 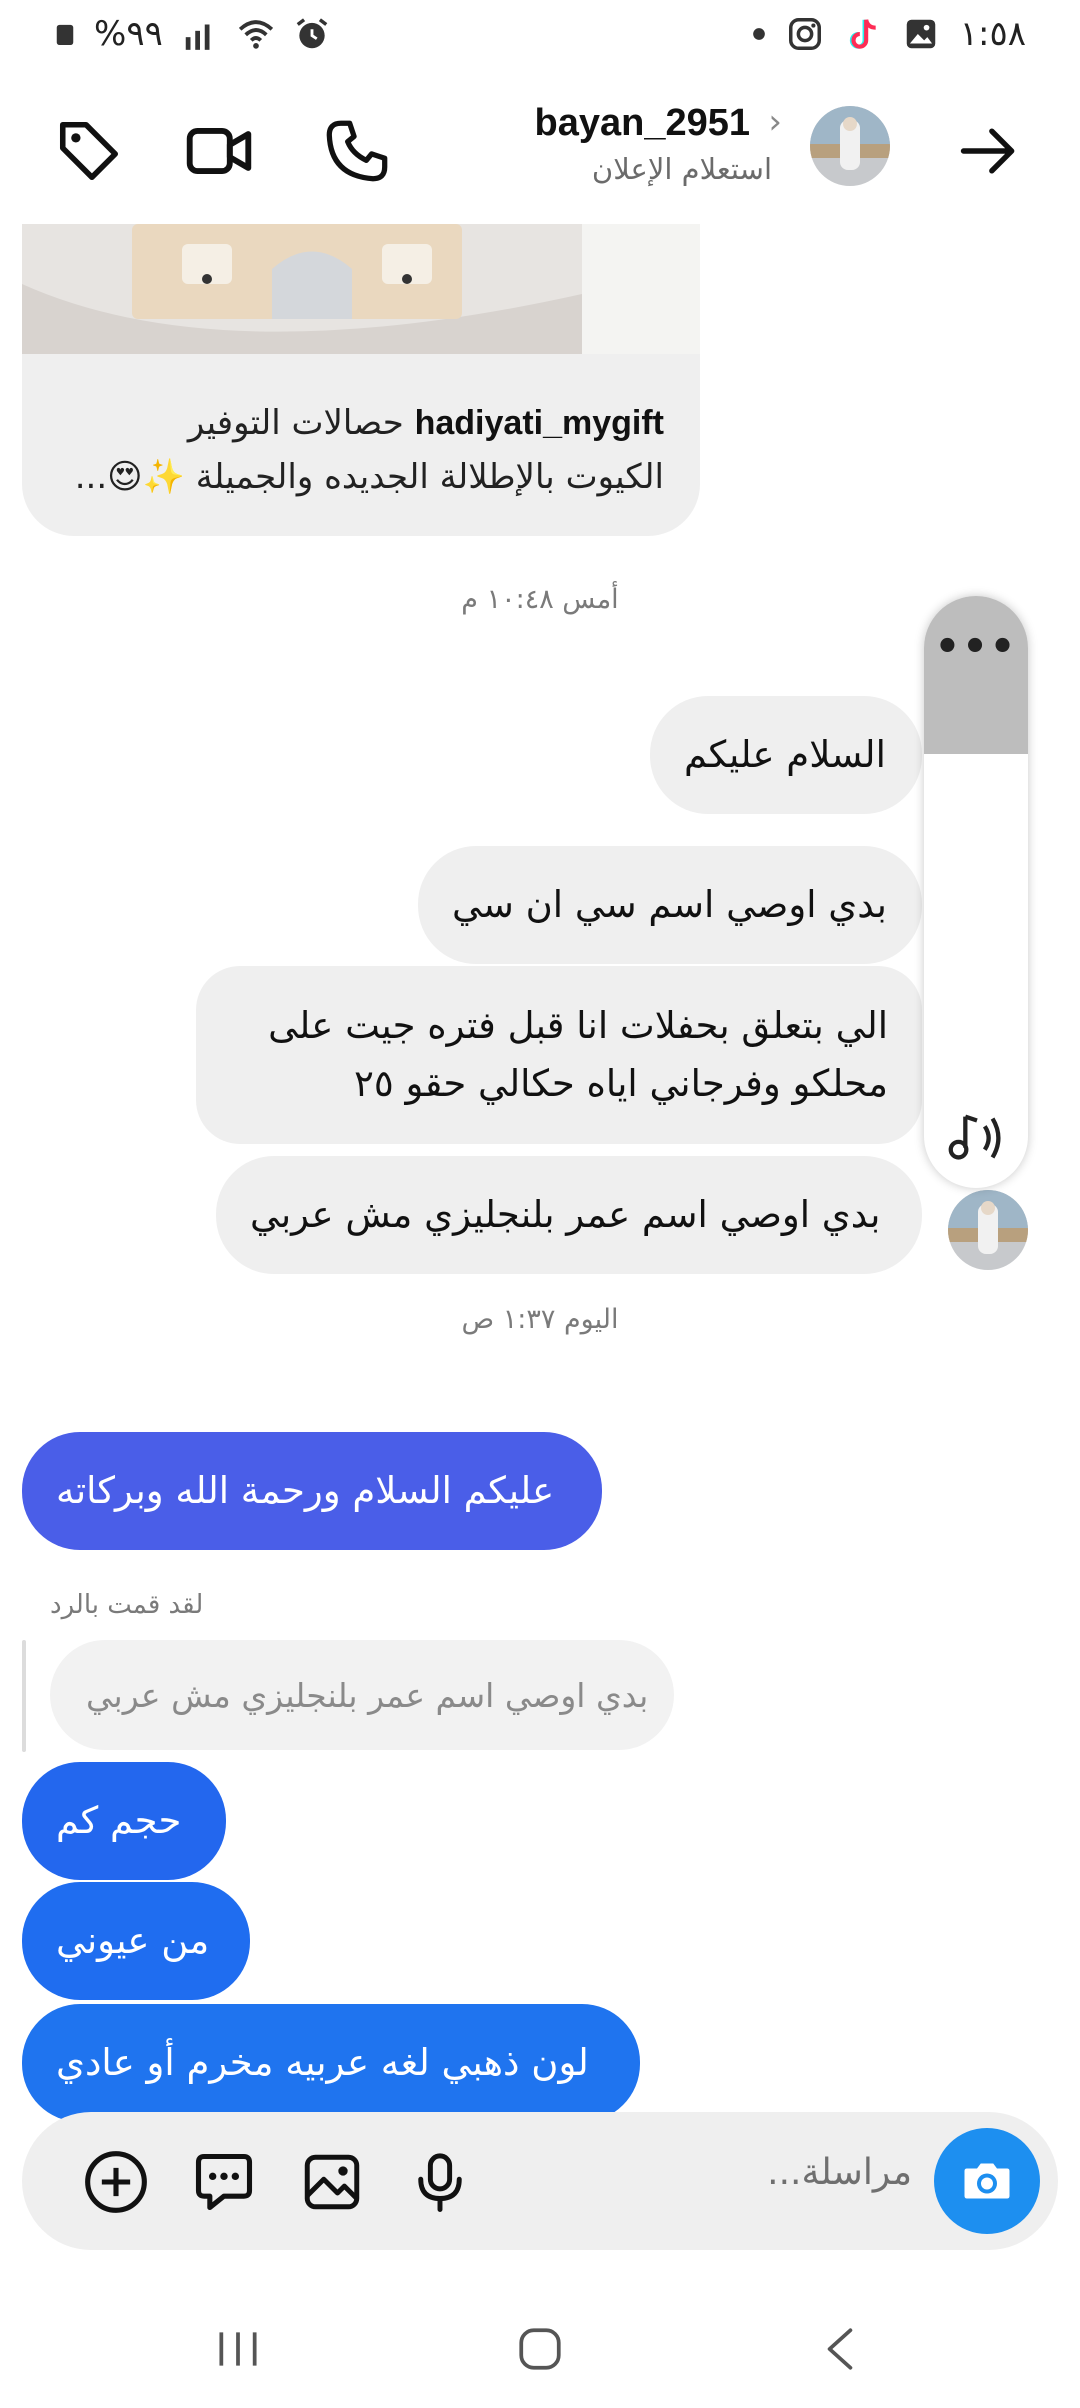 What do you see at coordinates (312, 33) in the screenshot?
I see `alarm-icon` at bounding box center [312, 33].